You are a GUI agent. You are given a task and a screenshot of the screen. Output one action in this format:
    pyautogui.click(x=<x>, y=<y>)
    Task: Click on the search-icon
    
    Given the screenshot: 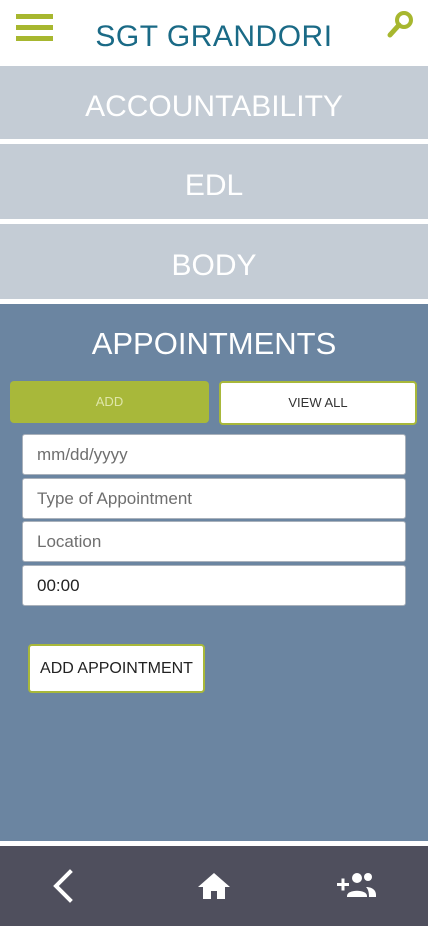 What is the action you would take?
    pyautogui.click(x=402, y=24)
    